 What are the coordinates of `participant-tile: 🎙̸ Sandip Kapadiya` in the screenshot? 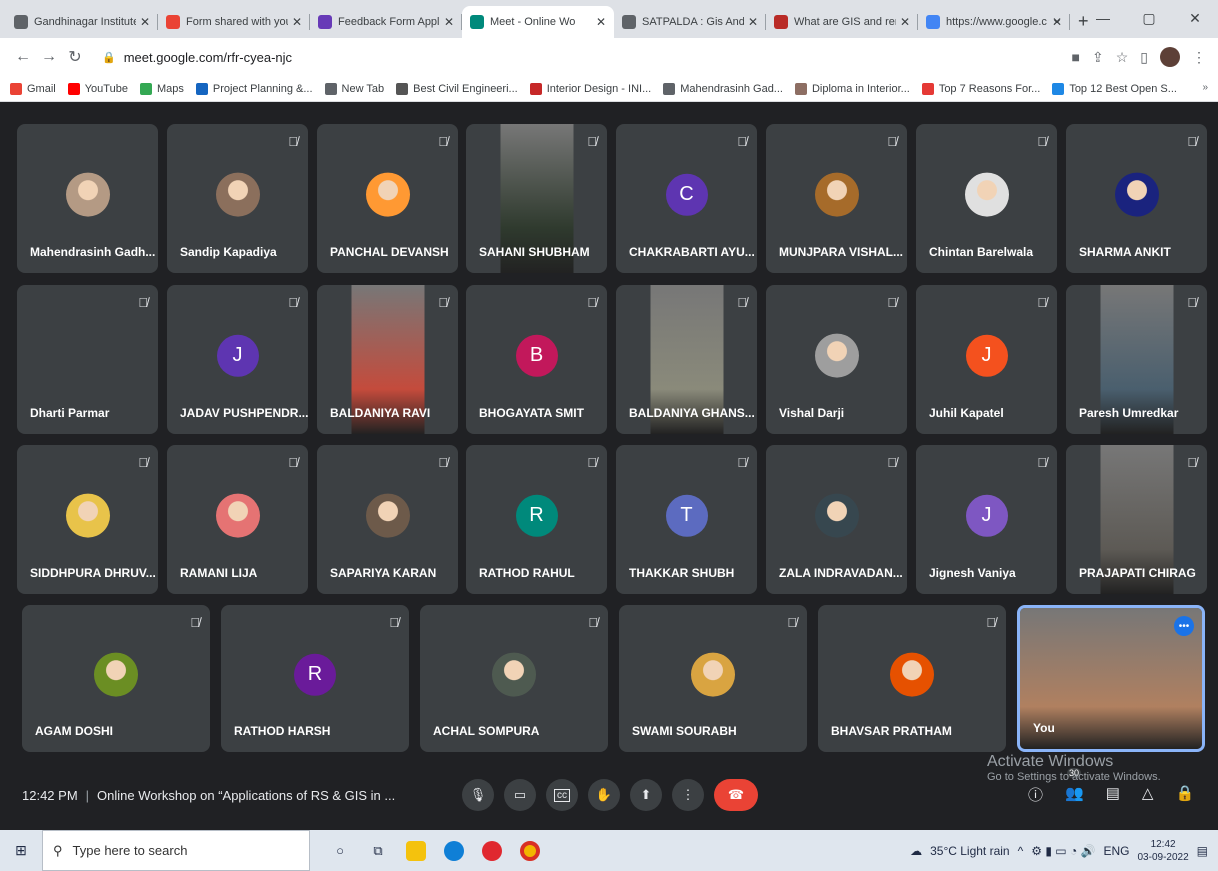 It's located at (237, 198).